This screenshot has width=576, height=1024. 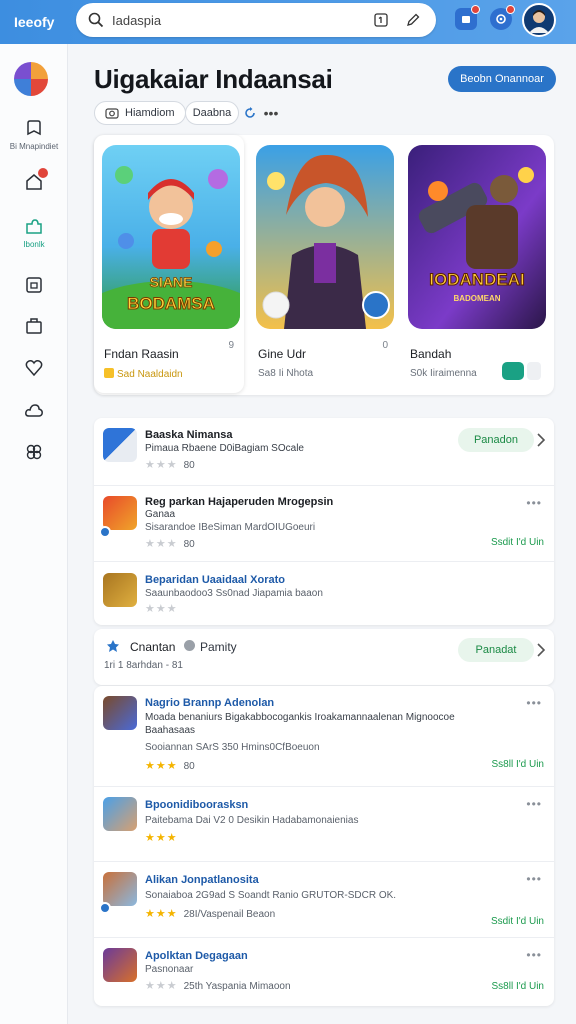 What do you see at coordinates (413, 20) in the screenshot?
I see `edit-icon` at bounding box center [413, 20].